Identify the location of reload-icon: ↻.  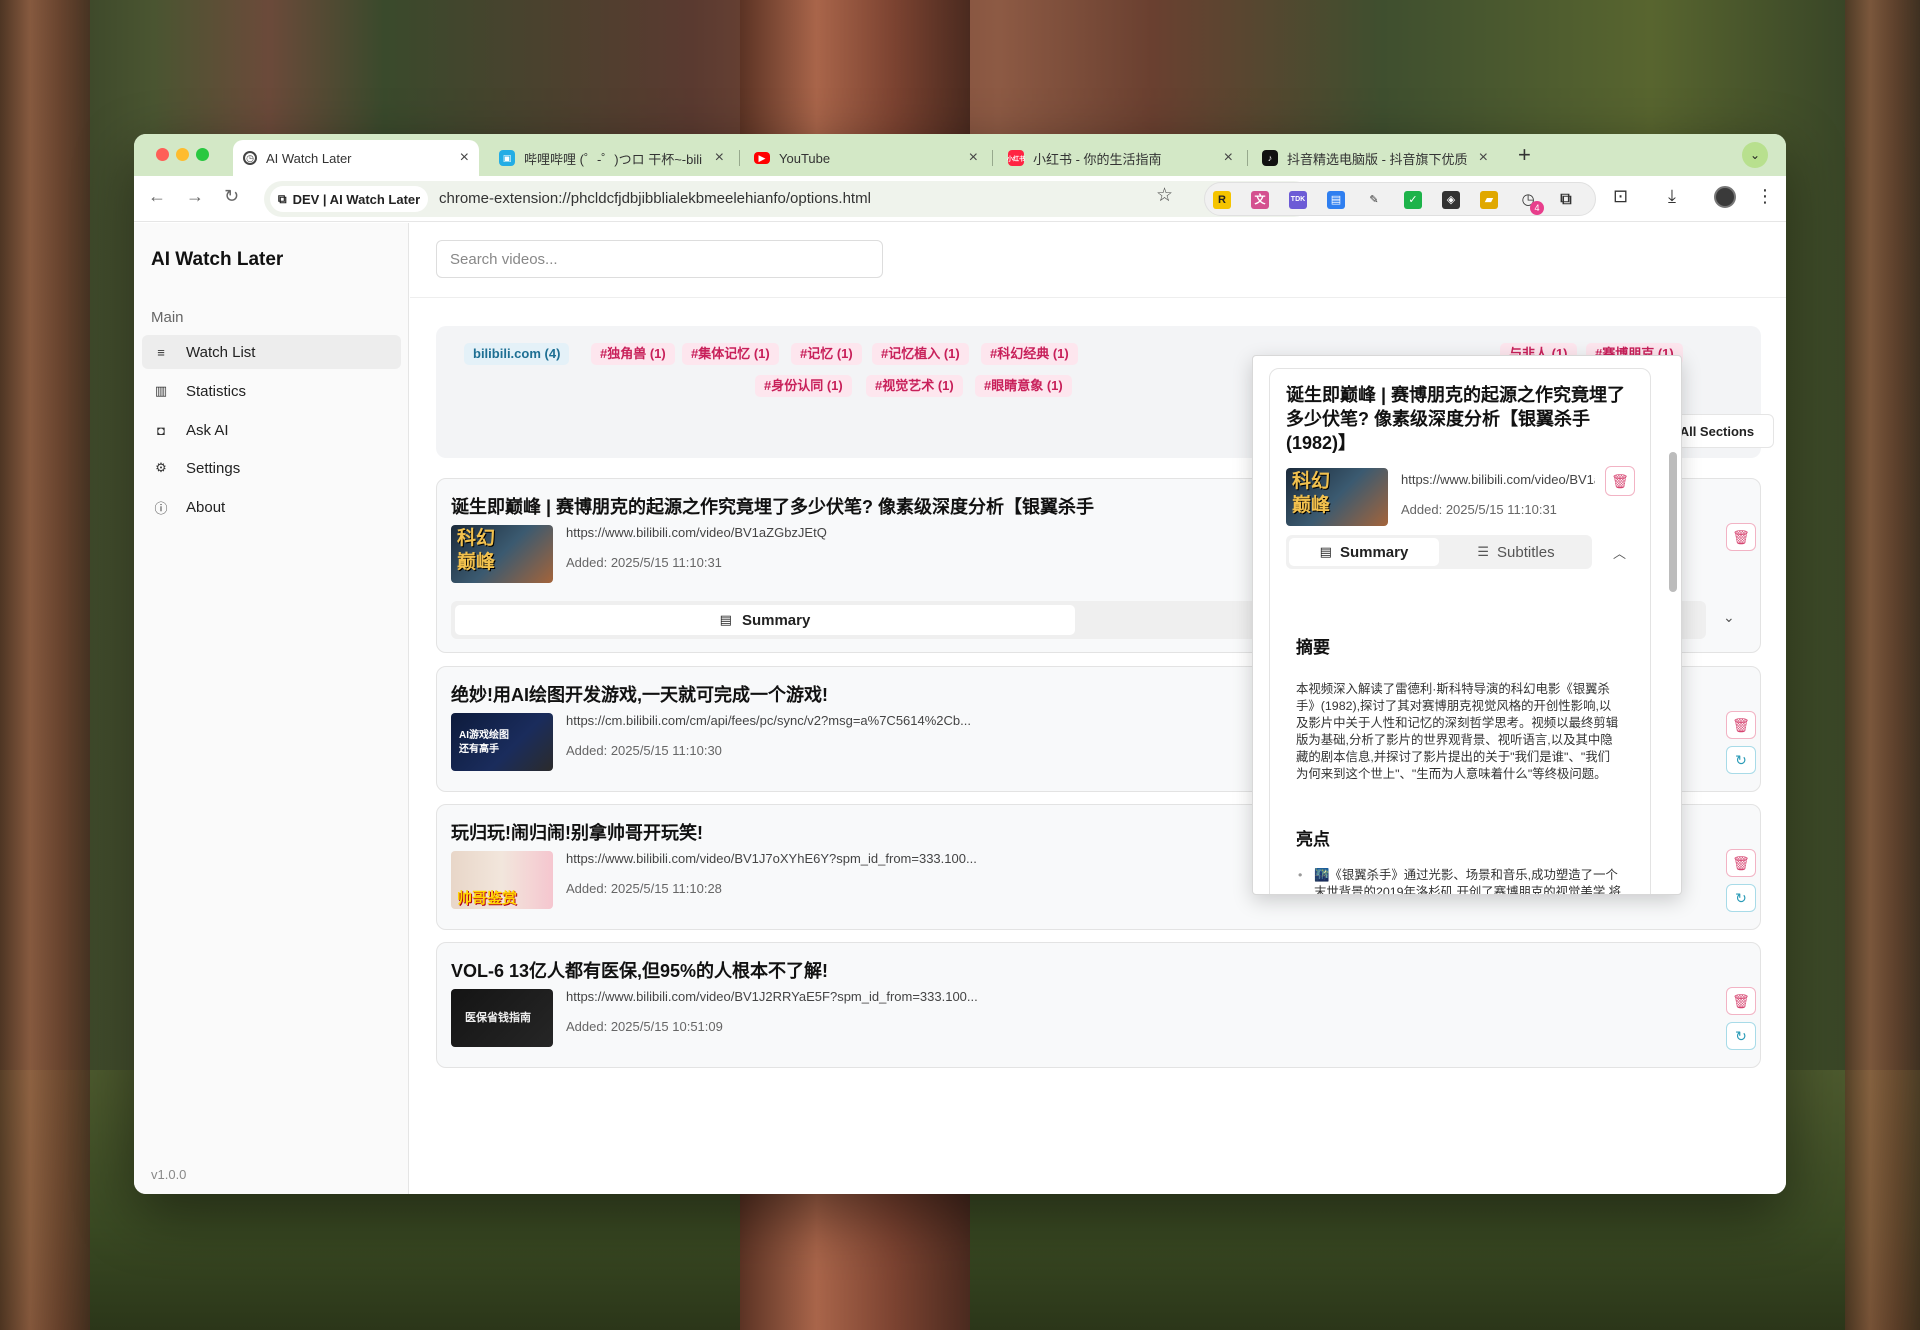
(231, 196).